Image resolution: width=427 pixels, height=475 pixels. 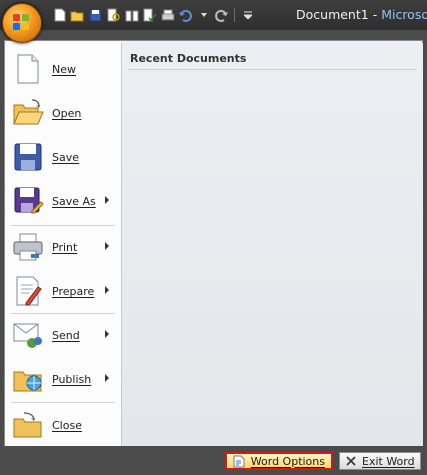 I want to click on menu-item-label: New, so click(x=64, y=69).